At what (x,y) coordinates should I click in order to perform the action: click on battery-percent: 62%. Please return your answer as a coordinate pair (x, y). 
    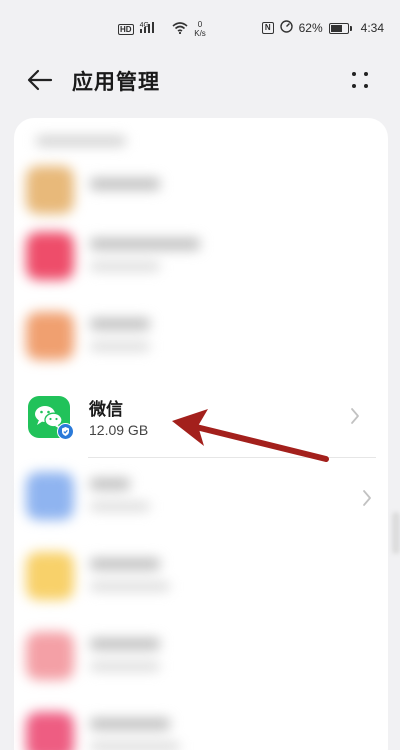
    Looking at the image, I should click on (310, 28).